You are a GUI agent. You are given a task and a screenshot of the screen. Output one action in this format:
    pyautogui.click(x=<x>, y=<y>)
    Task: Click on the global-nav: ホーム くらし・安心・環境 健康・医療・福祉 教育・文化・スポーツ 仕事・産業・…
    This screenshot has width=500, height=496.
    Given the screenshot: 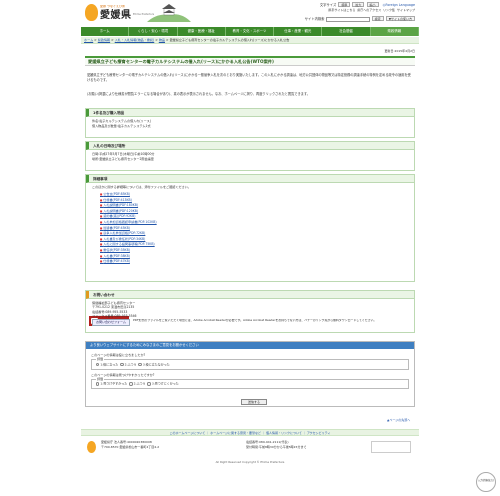 What is the action you would take?
    pyautogui.click(x=250, y=31)
    